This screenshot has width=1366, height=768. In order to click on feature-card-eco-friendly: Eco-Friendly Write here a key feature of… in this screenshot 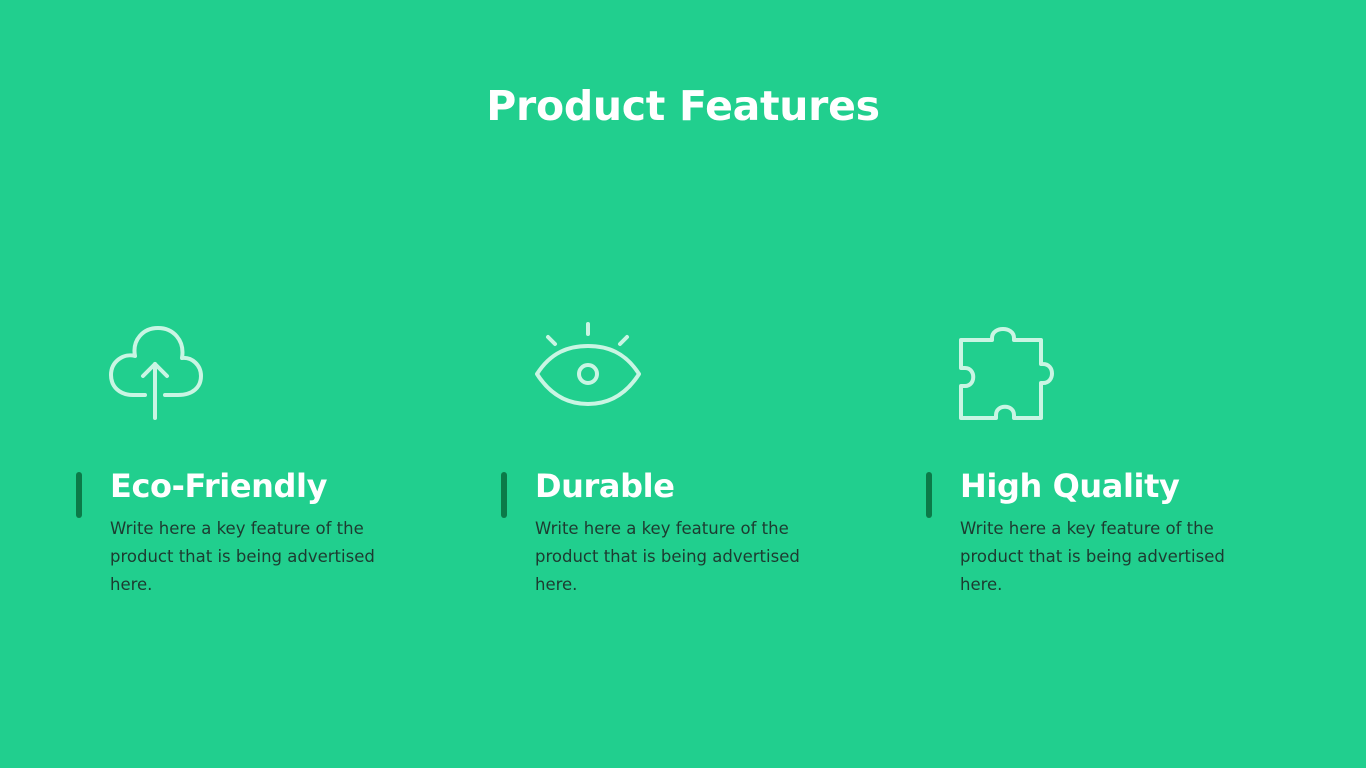, I will do `click(241, 465)`.